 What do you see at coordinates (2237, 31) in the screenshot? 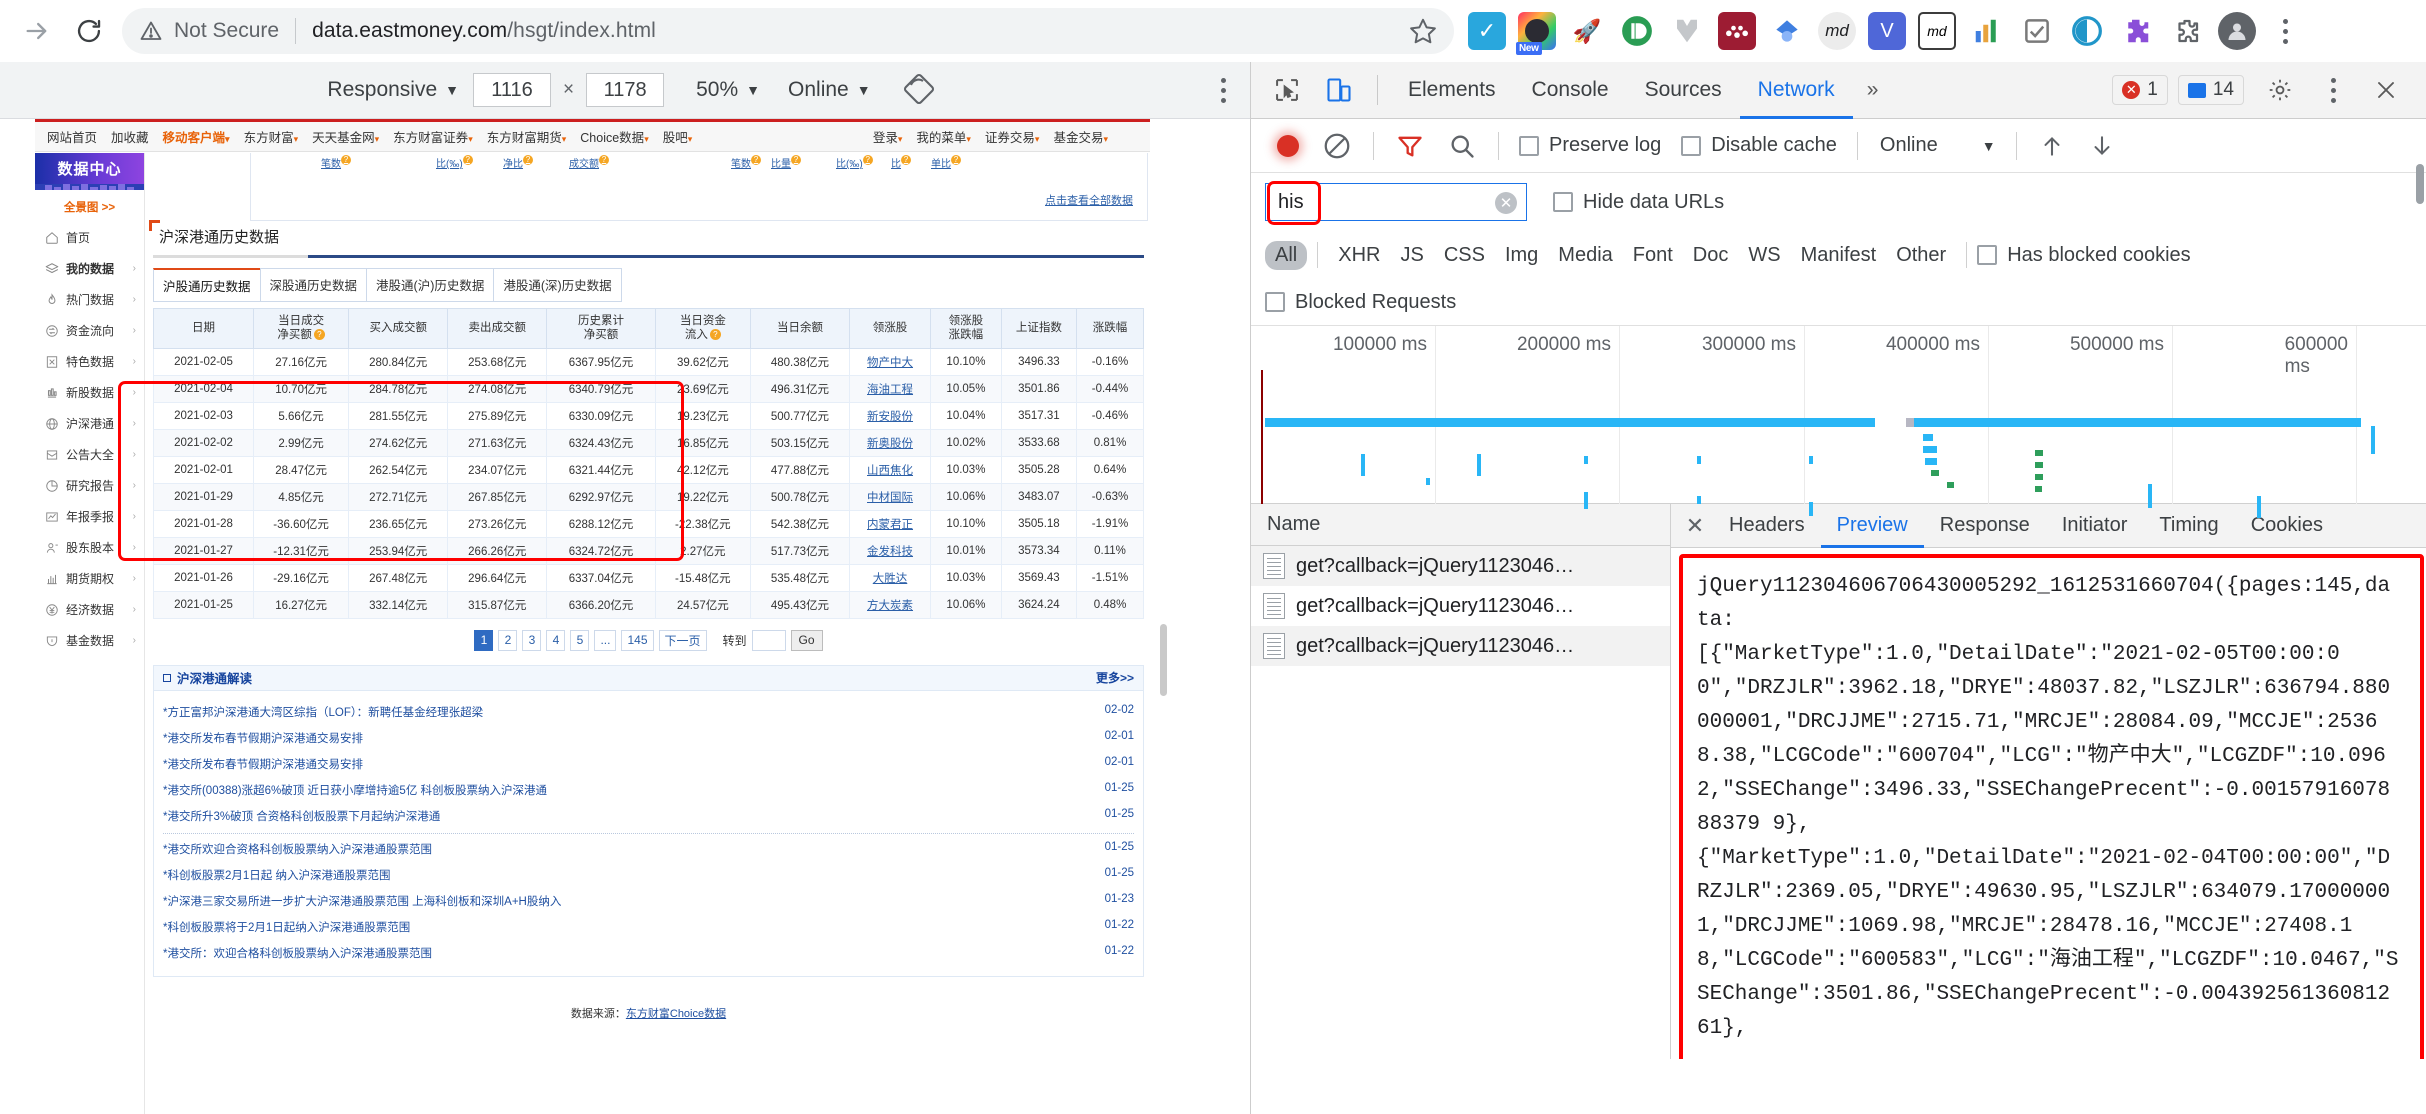
I see `profile-avatar` at bounding box center [2237, 31].